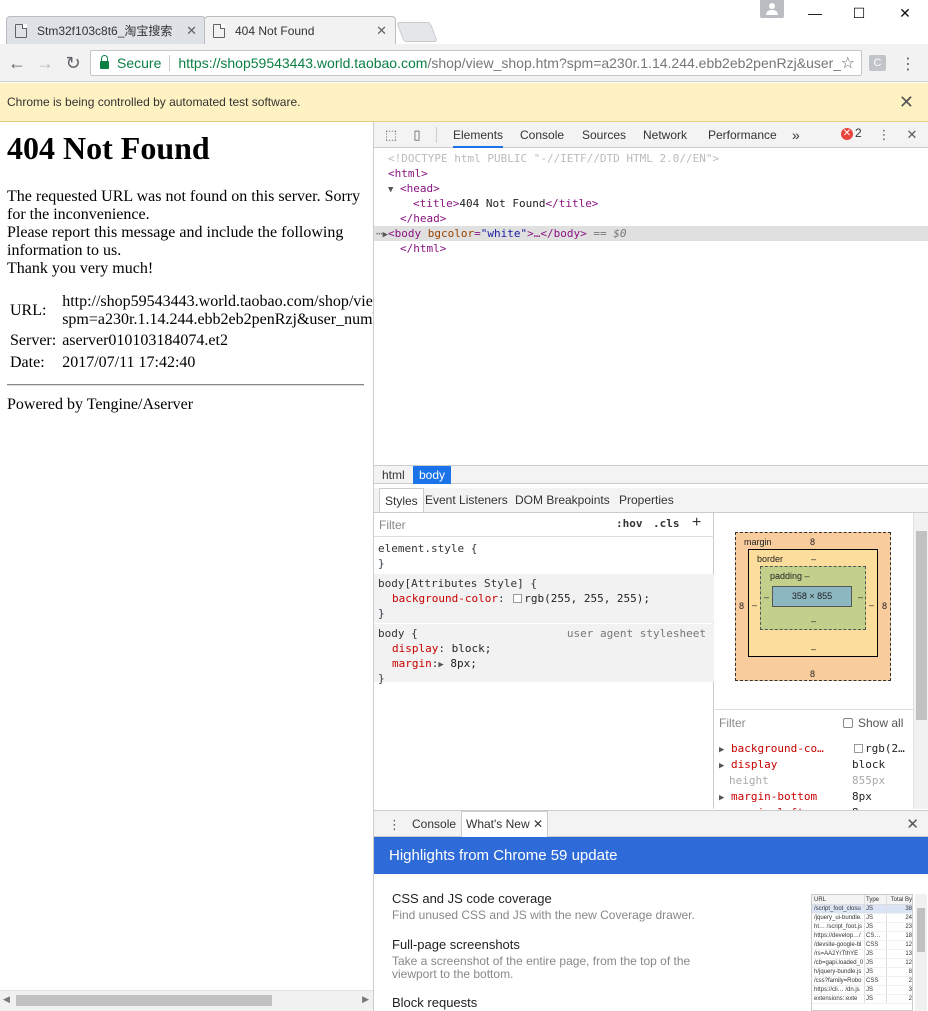 The height and width of the screenshot is (1011, 928). I want to click on close-icon: ✕, so click(538, 824).